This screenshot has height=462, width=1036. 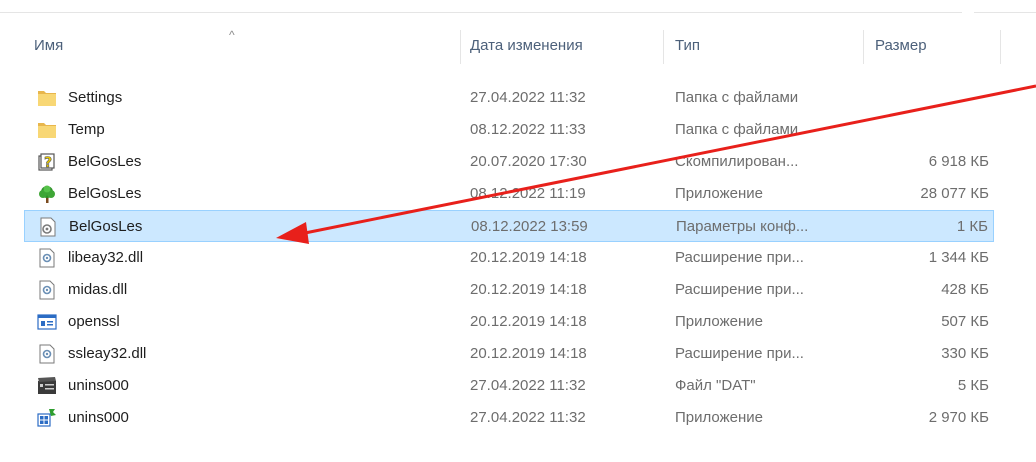 I want to click on top-divider, so click(x=481, y=12).